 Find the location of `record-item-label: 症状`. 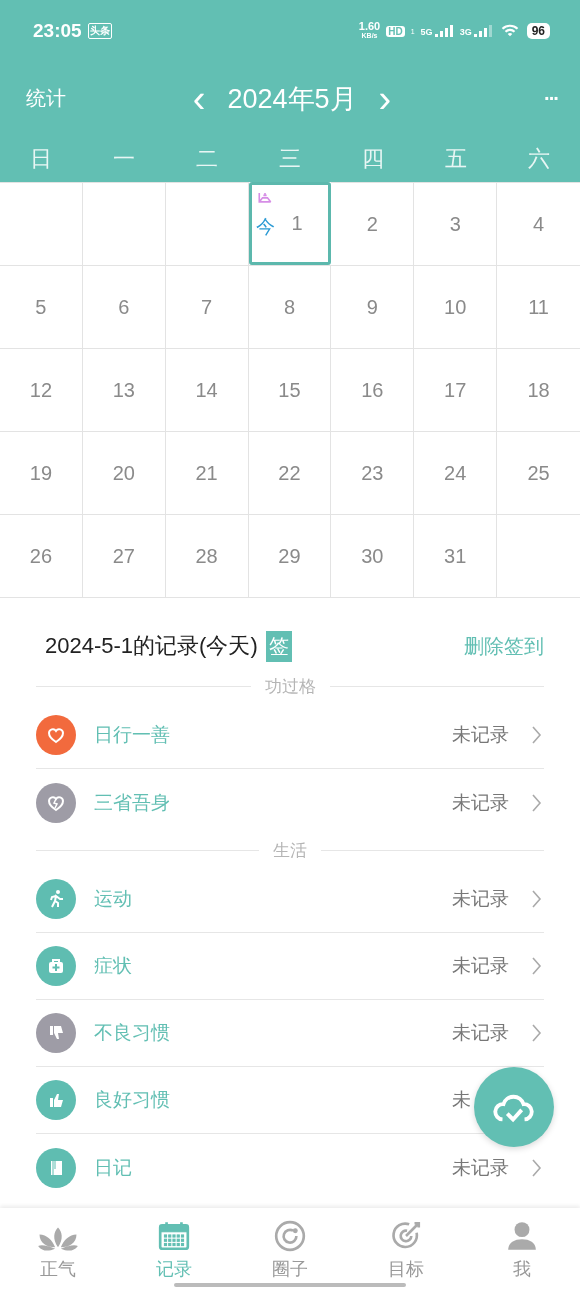

record-item-label: 症状 is located at coordinates (113, 966).